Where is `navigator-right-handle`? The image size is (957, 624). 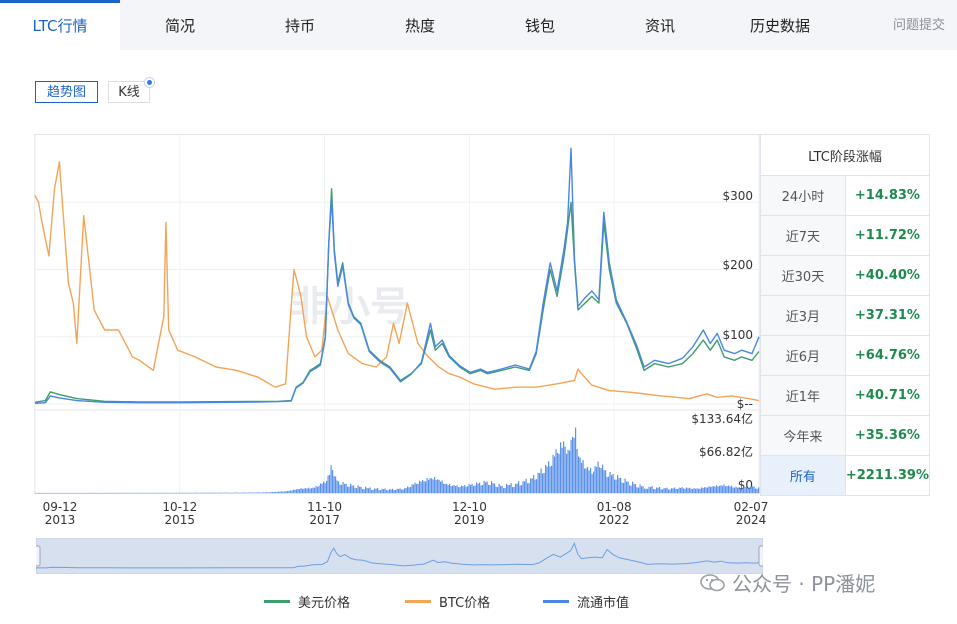 navigator-right-handle is located at coordinates (760, 556).